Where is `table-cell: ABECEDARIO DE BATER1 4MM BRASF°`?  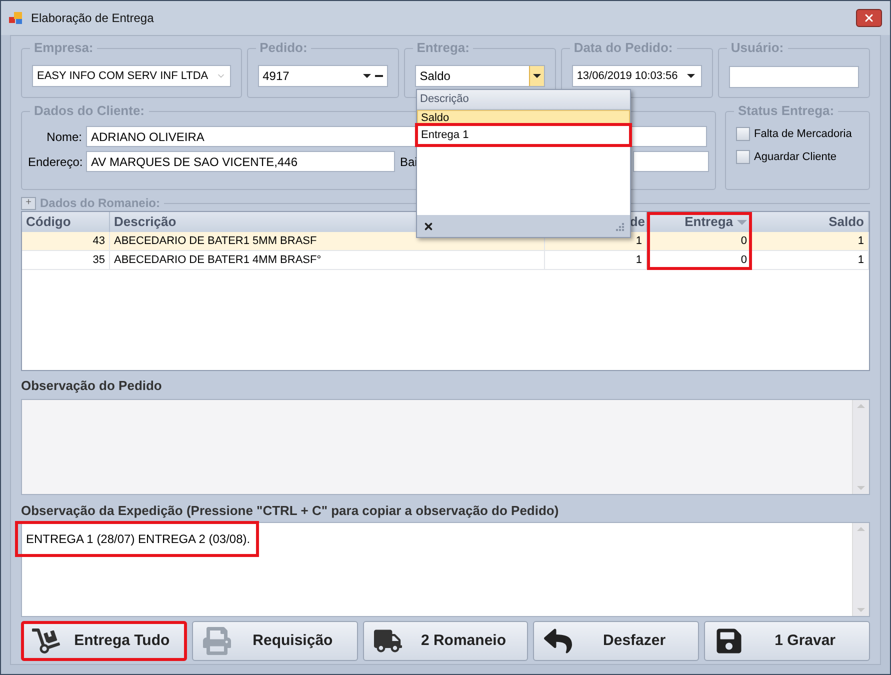
table-cell: ABECEDARIO DE BATER1 4MM BRASF° is located at coordinates (327, 260).